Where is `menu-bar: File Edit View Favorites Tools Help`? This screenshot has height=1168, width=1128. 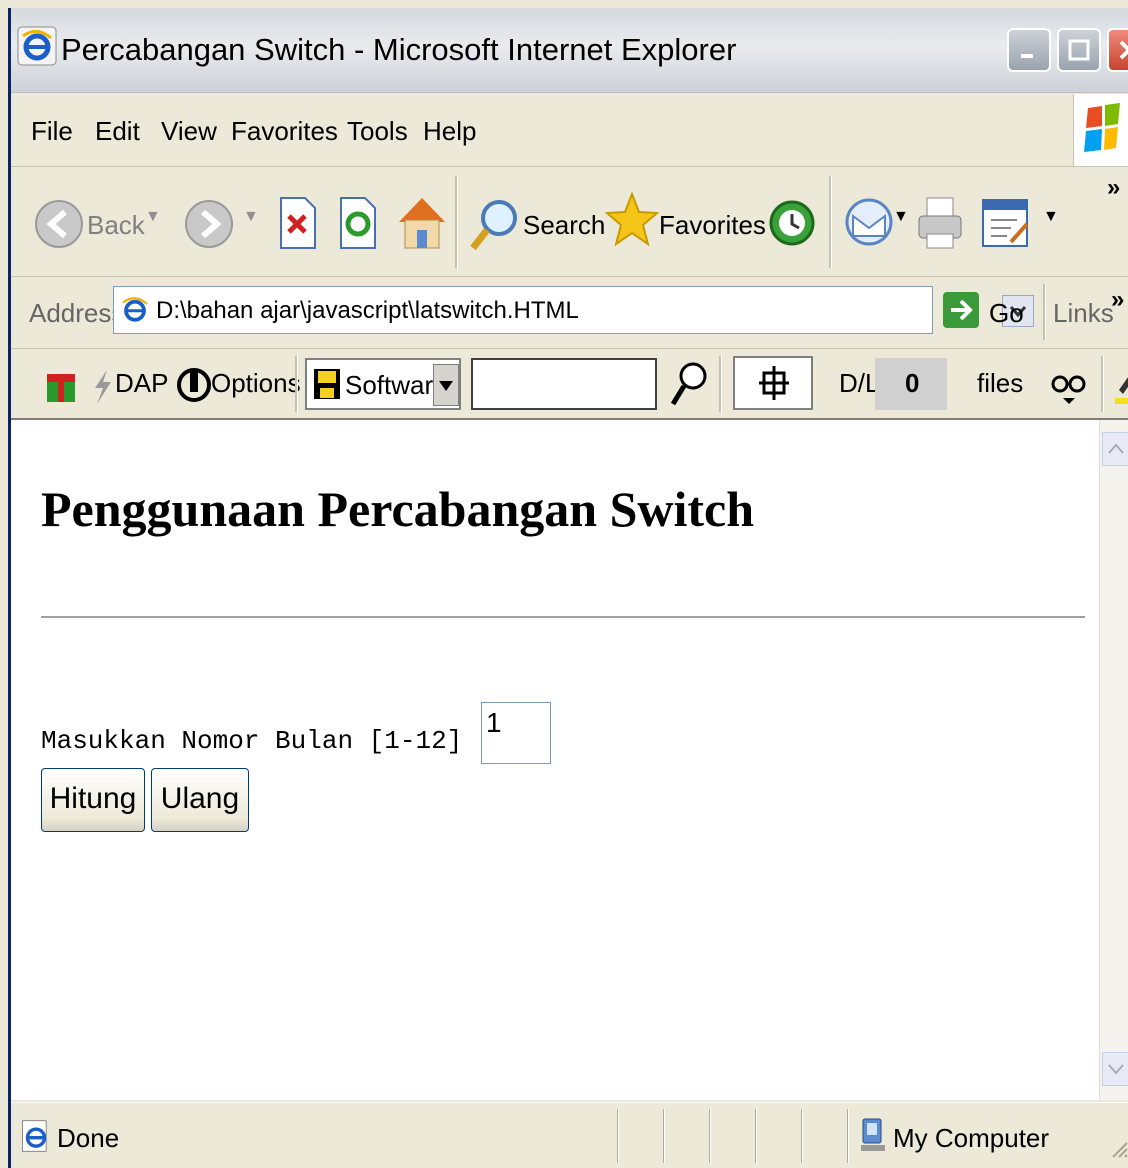
menu-bar: File Edit View Favorites Tools Help is located at coordinates (569, 130).